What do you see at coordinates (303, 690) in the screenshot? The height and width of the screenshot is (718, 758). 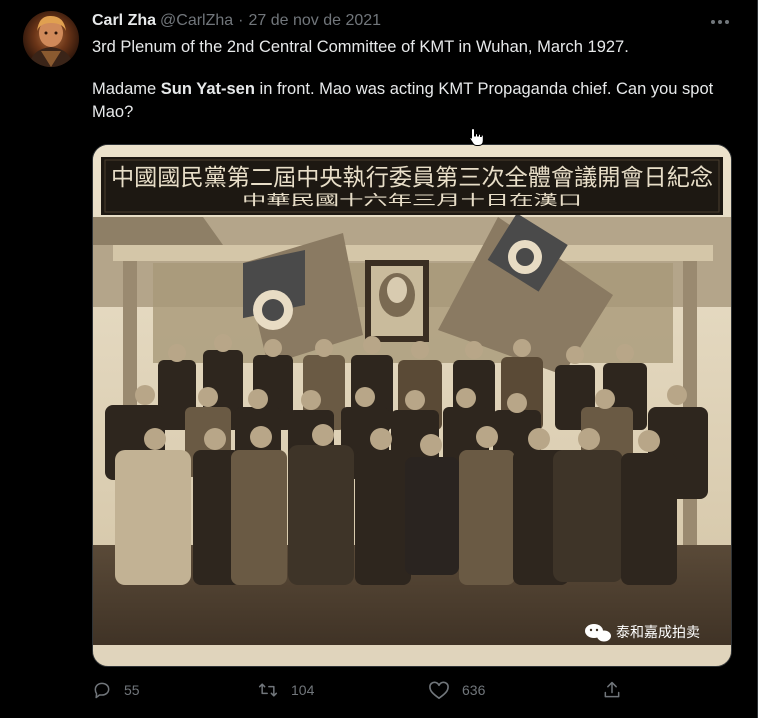 I see `retweet-count: 104` at bounding box center [303, 690].